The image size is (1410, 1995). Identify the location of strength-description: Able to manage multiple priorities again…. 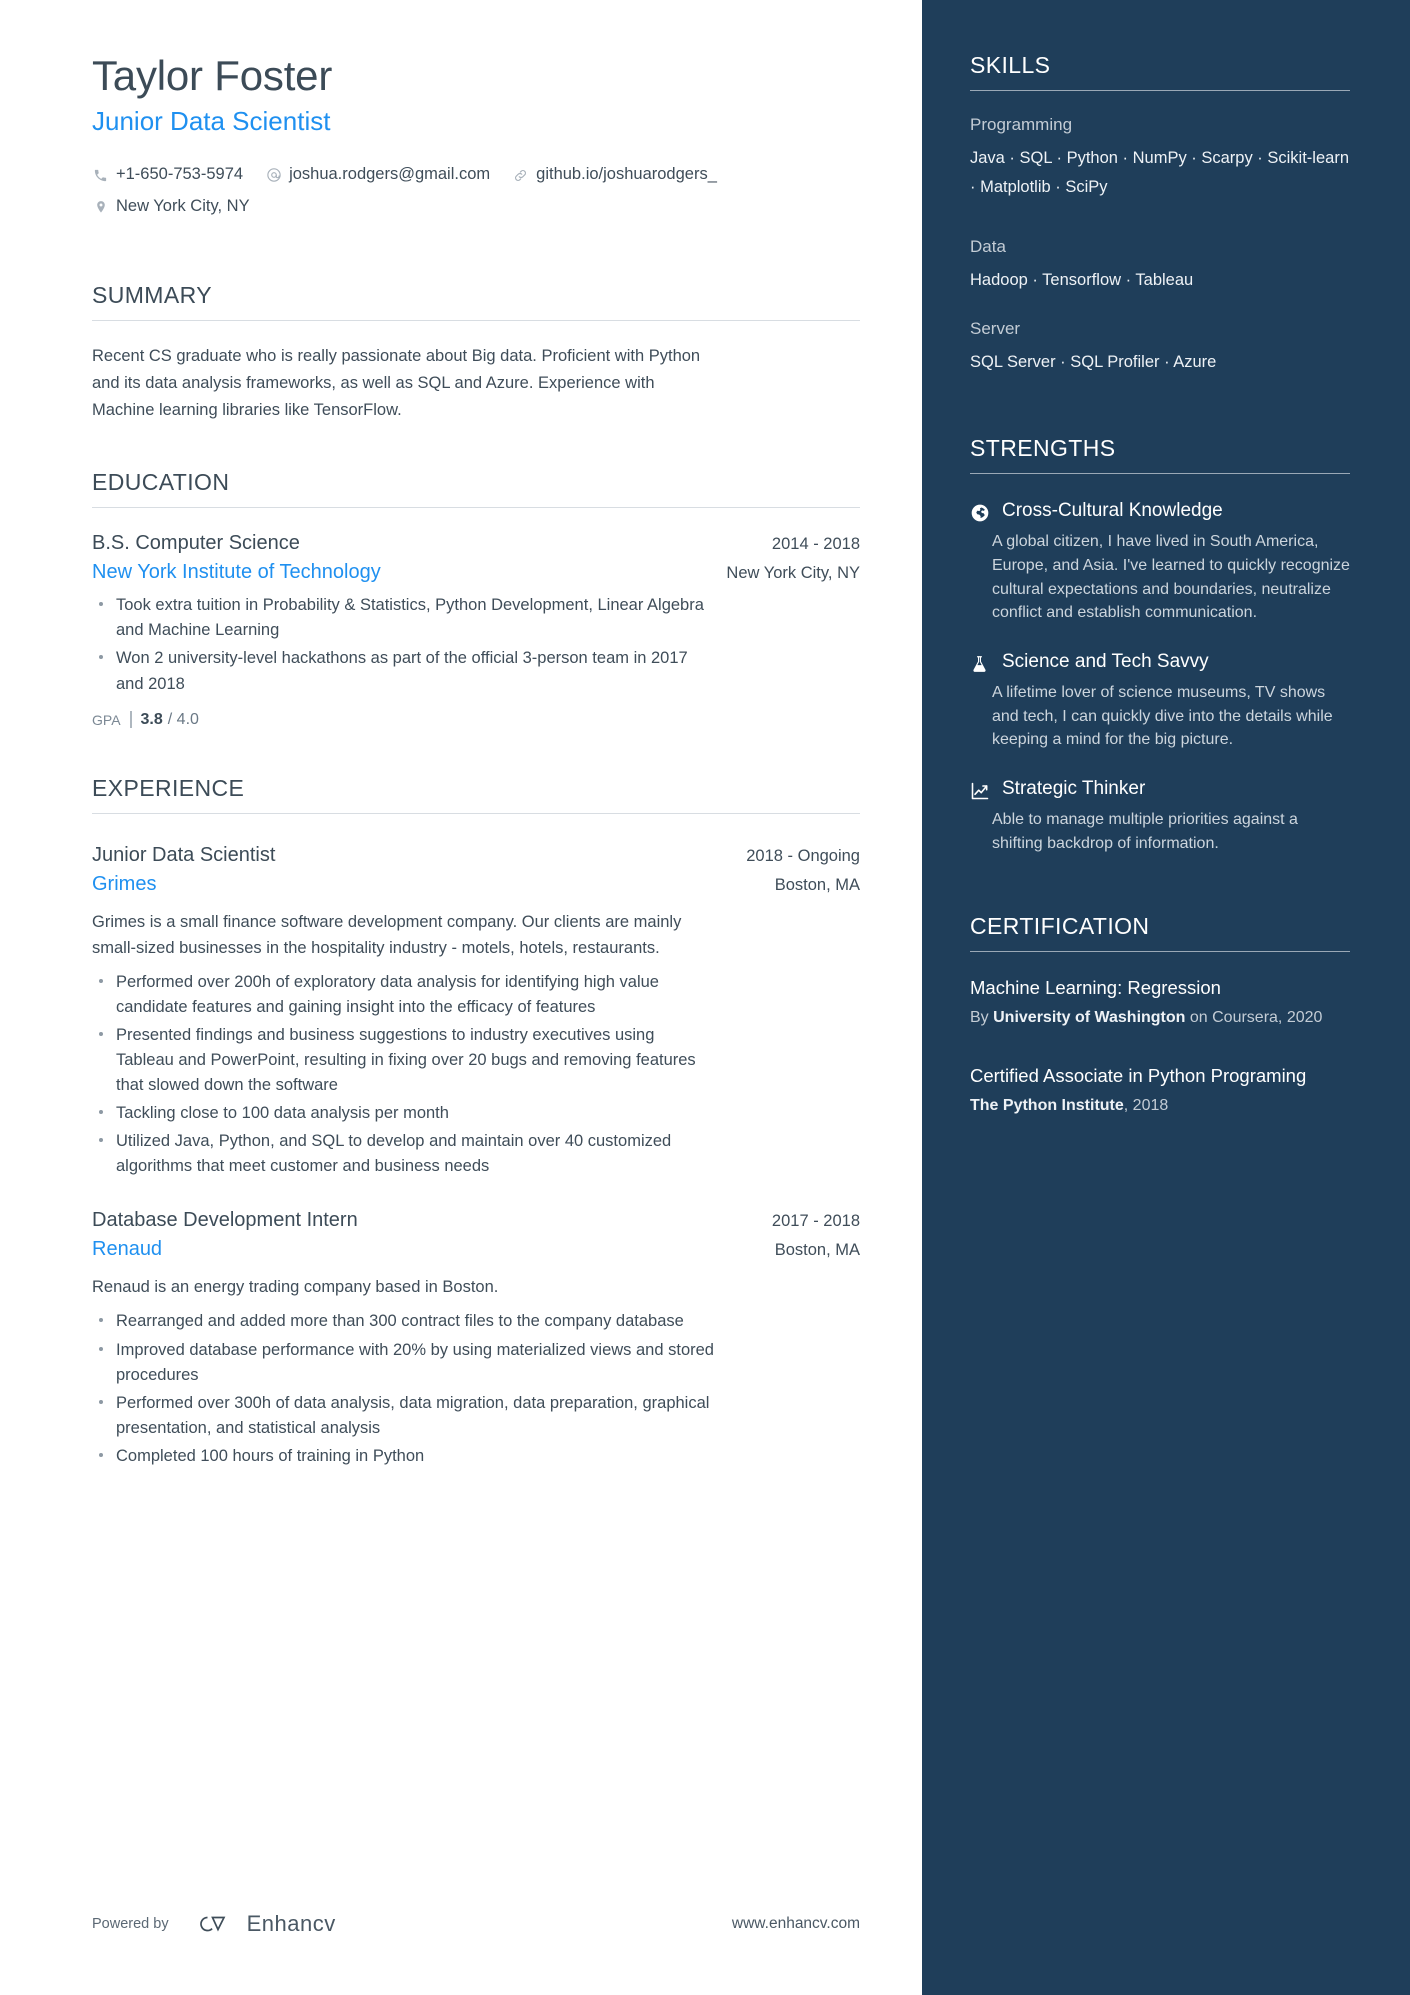
(1145, 831).